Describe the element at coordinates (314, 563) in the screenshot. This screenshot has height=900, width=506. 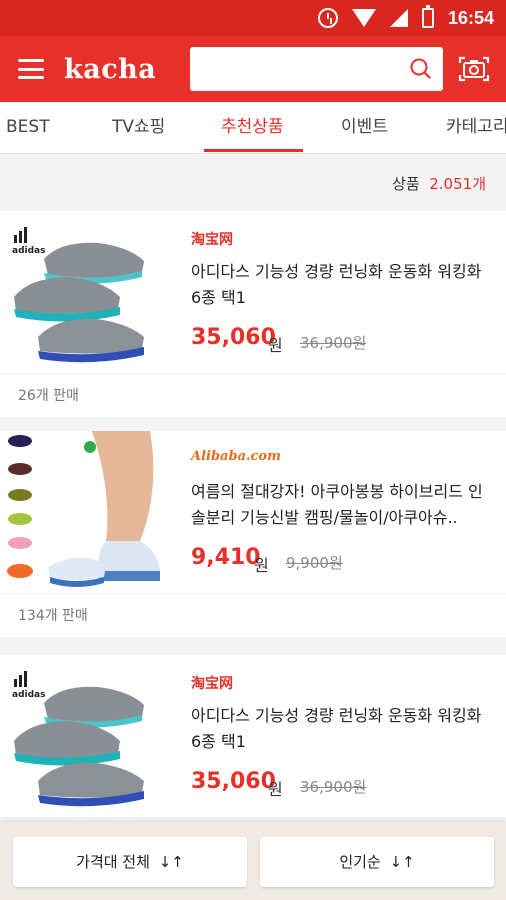
I see `original-price: 9,900원` at that location.